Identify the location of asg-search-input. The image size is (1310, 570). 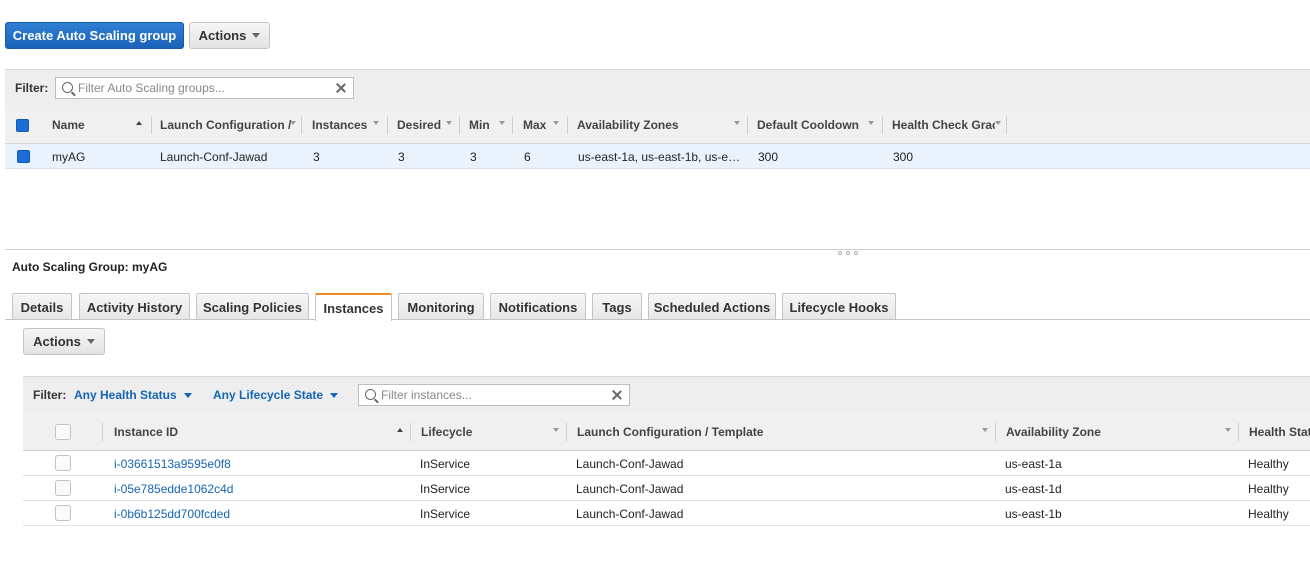
(203, 88).